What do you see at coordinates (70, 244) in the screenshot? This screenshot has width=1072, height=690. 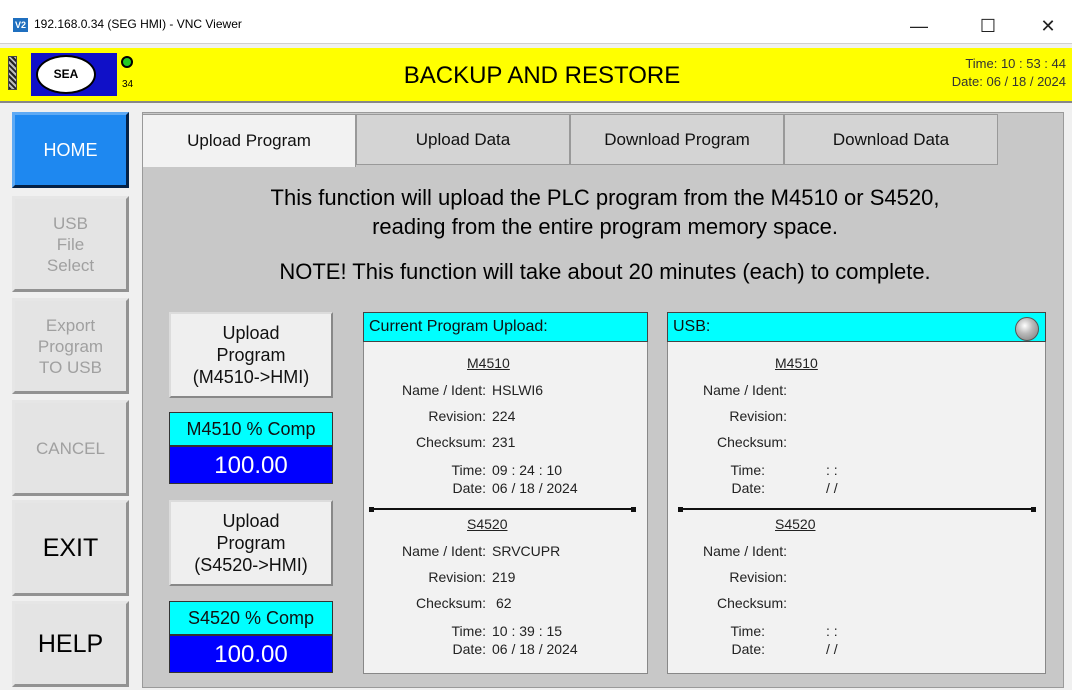 I see `usb-file-select-button: USB File Select` at bounding box center [70, 244].